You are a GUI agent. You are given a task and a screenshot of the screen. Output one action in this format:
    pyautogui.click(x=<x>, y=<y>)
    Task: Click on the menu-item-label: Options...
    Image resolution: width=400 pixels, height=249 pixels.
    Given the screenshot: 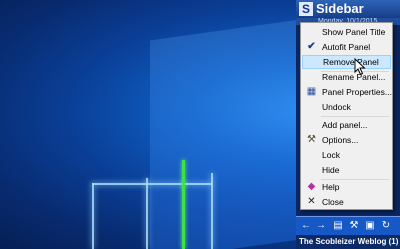 What is the action you would take?
    pyautogui.click(x=340, y=140)
    